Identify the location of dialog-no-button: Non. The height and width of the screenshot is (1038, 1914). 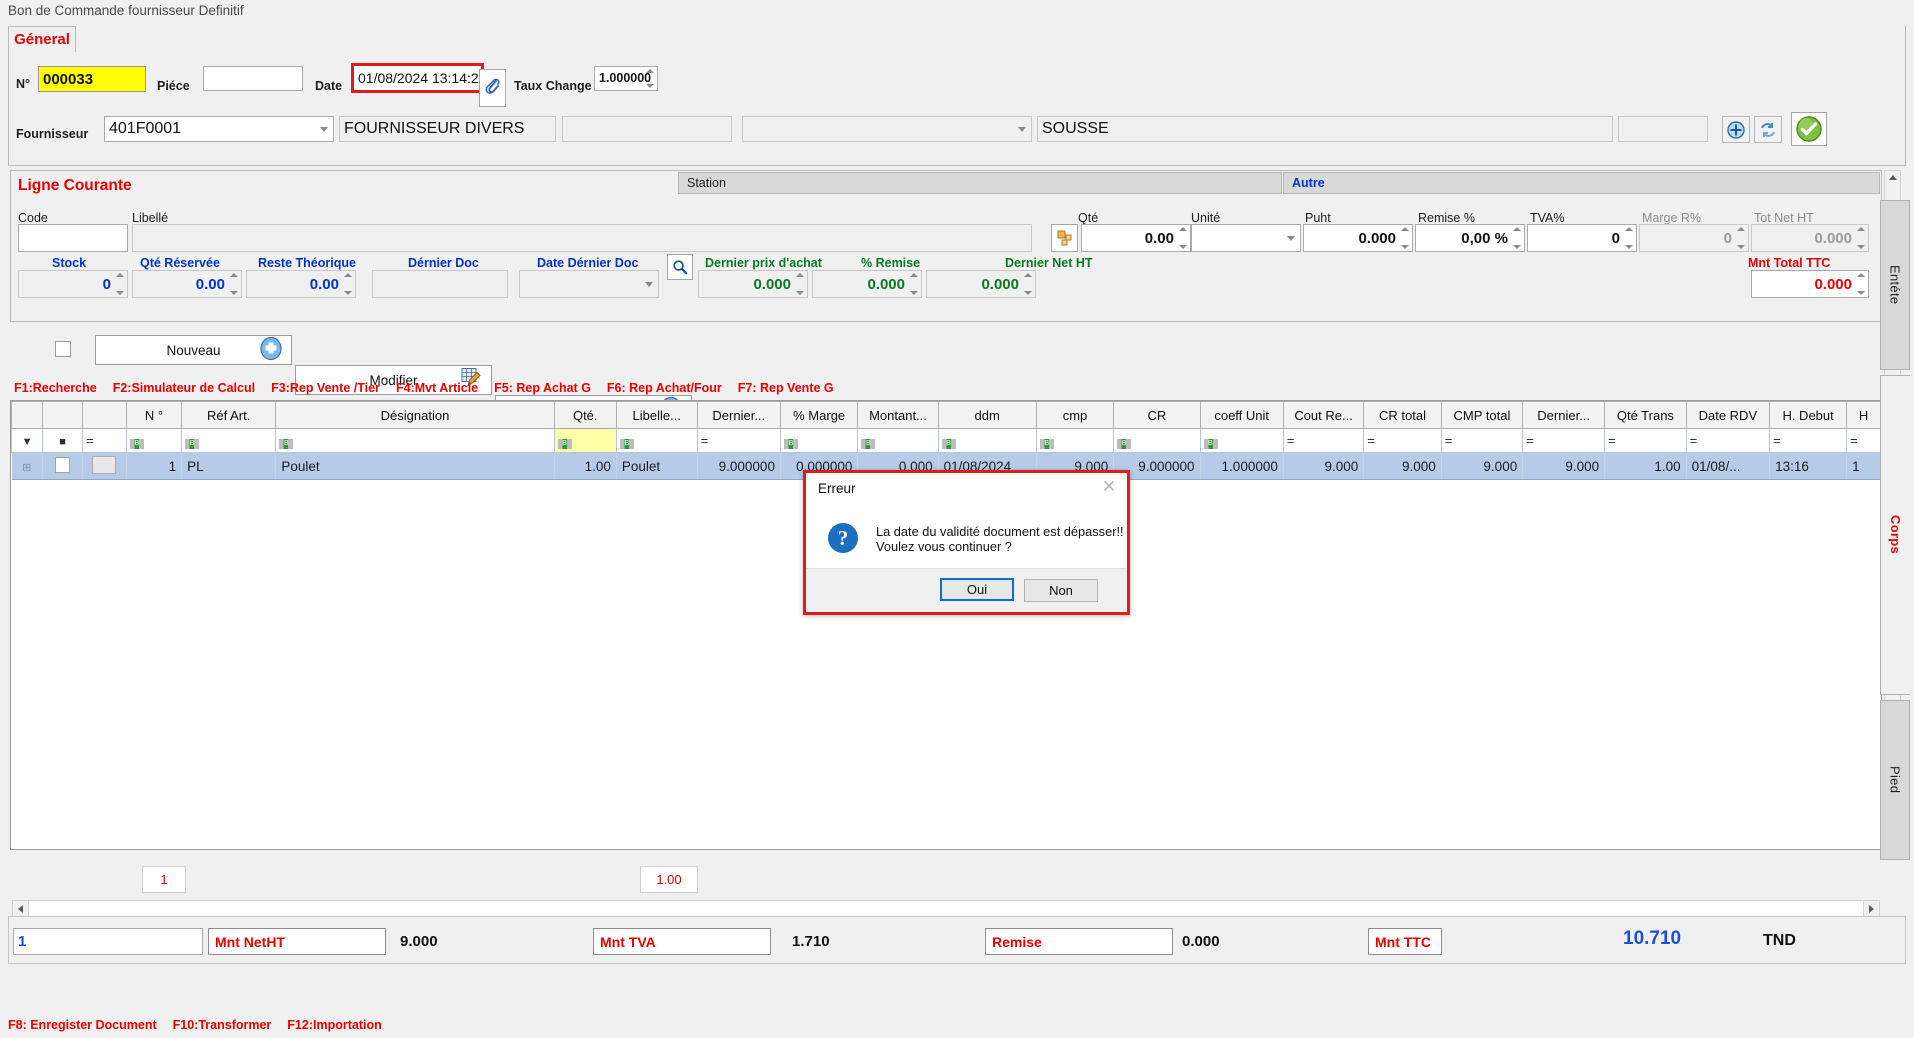
(1061, 590).